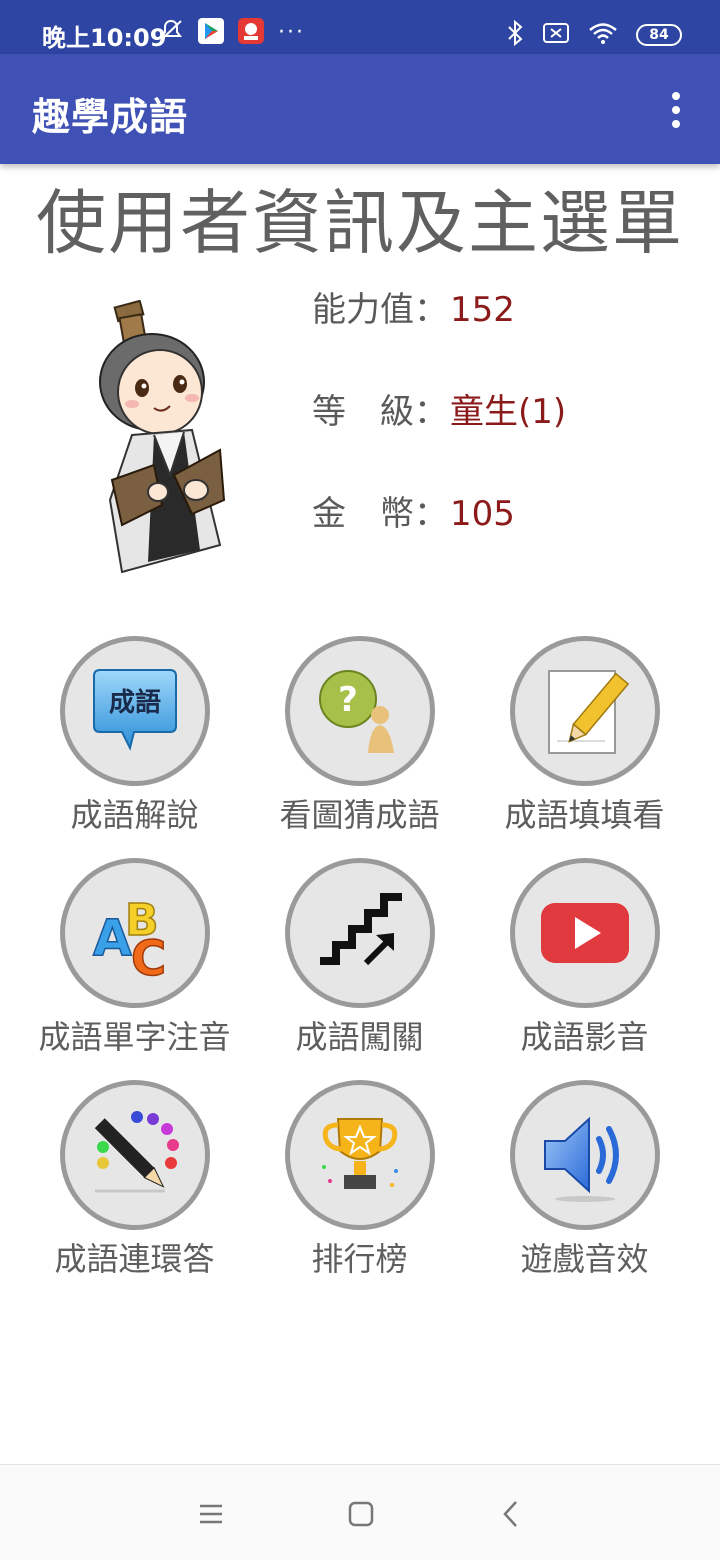 Image resolution: width=720 pixels, height=1560 pixels. I want to click on play-store-icon, so click(211, 33).